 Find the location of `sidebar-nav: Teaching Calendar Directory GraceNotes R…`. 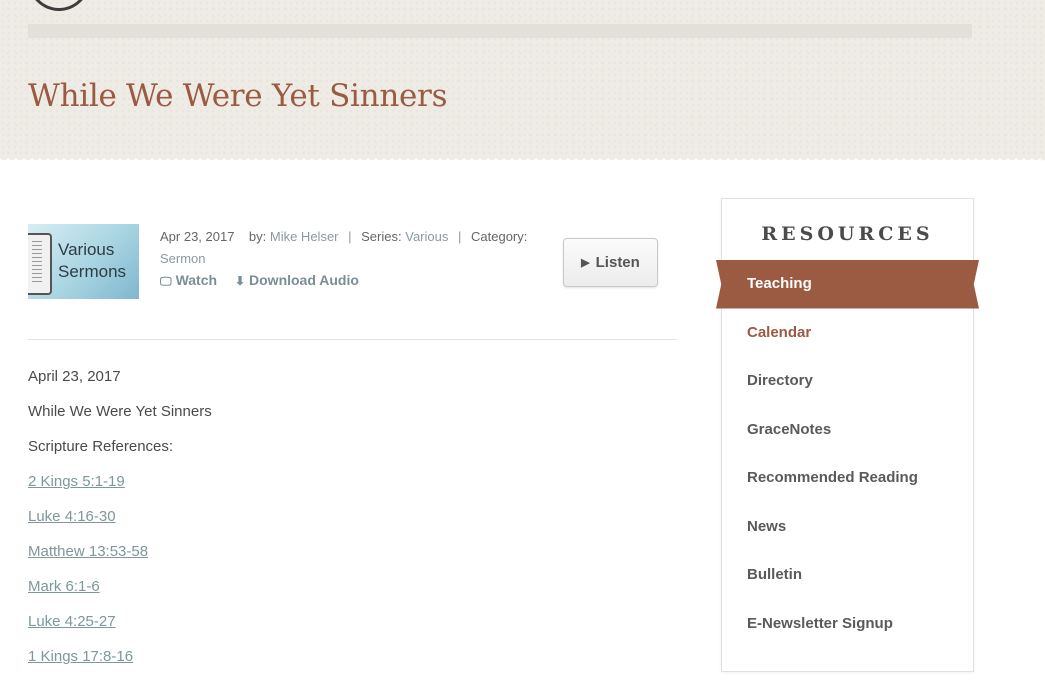

sidebar-nav: Teaching Calendar Directory GraceNotes R… is located at coordinates (847, 454).